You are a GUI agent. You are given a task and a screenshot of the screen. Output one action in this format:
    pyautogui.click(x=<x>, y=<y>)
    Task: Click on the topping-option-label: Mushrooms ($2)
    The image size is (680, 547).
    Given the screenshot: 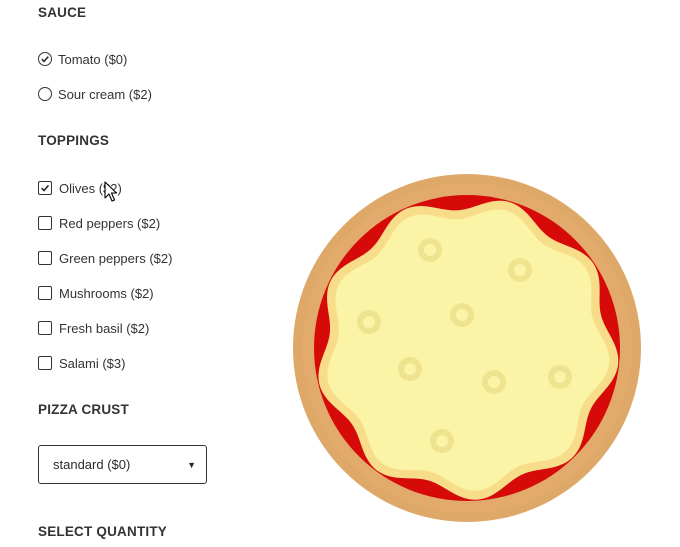 What is the action you would take?
    pyautogui.click(x=106, y=293)
    